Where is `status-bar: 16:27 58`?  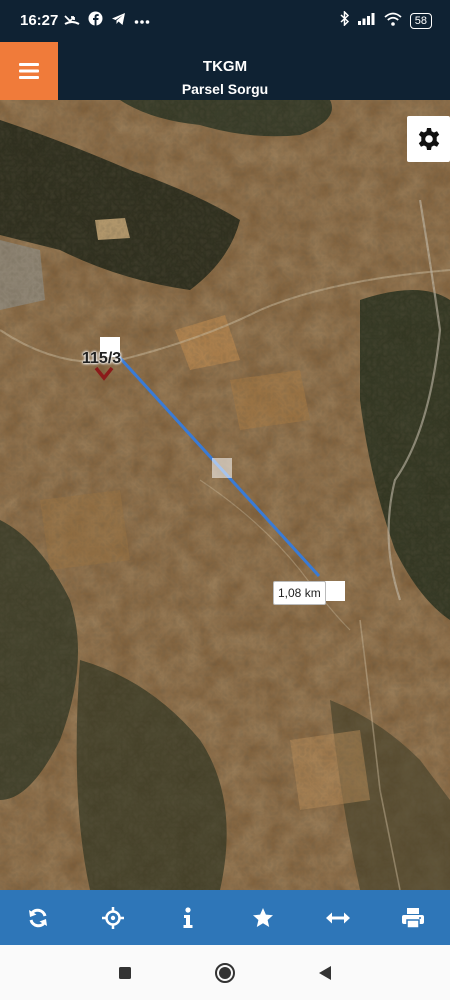
status-bar: 16:27 58 is located at coordinates (225, 21).